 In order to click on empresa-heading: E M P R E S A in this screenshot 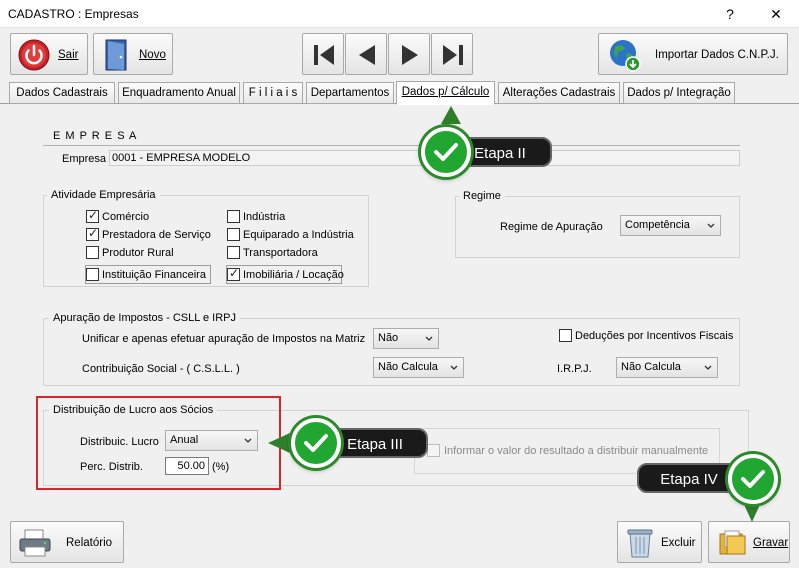, I will do `click(95, 136)`.